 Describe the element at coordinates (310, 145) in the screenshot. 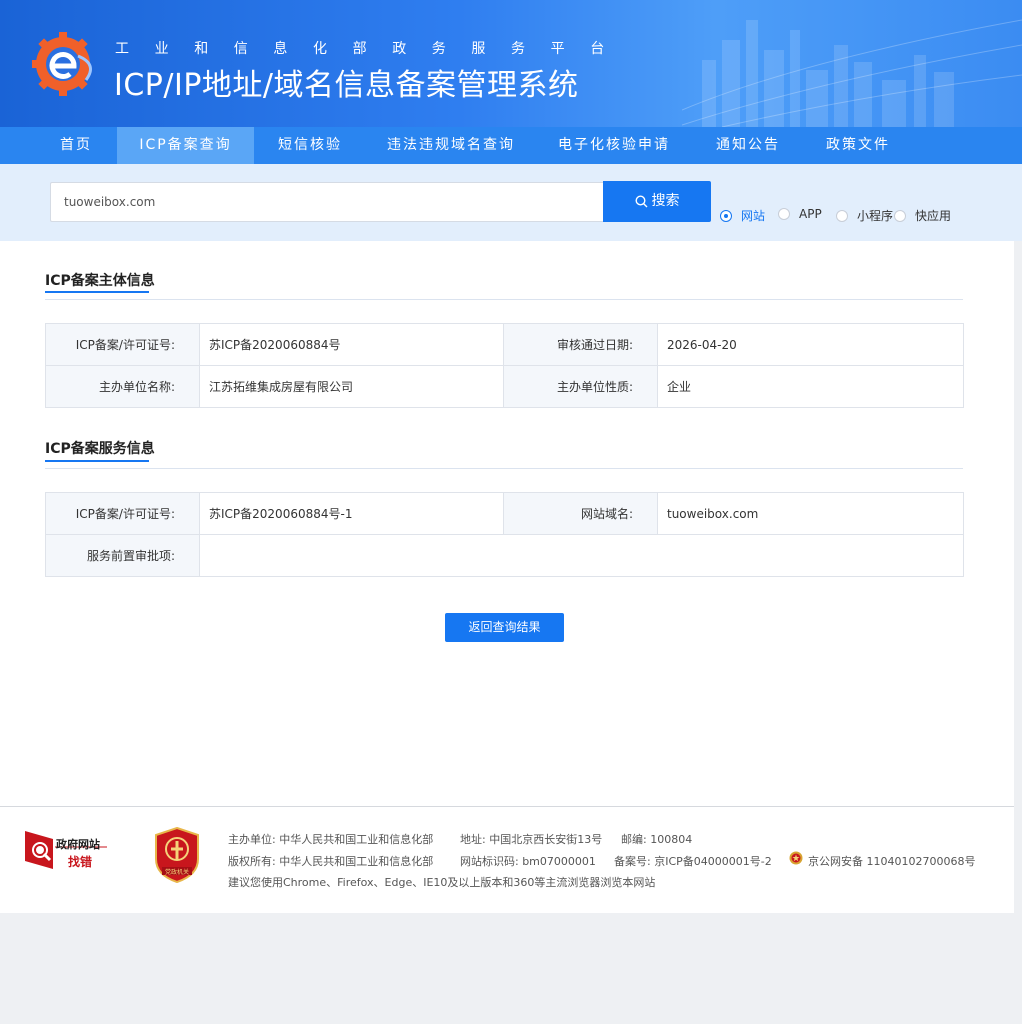

I see `nav-item-sms-verify: 短信核验` at that location.